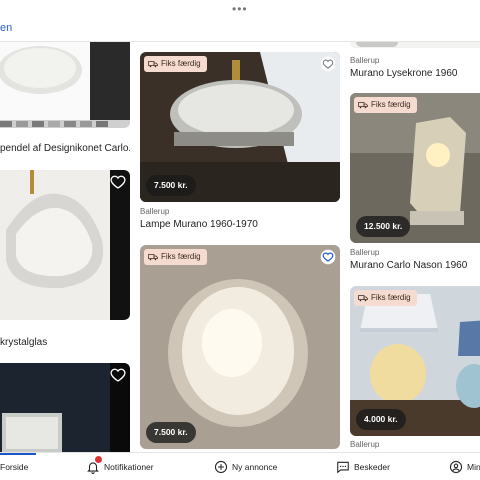 This screenshot has width=480, height=480. What do you see at coordinates (255, 467) in the screenshot?
I see `nav-label: Ny annonce` at bounding box center [255, 467].